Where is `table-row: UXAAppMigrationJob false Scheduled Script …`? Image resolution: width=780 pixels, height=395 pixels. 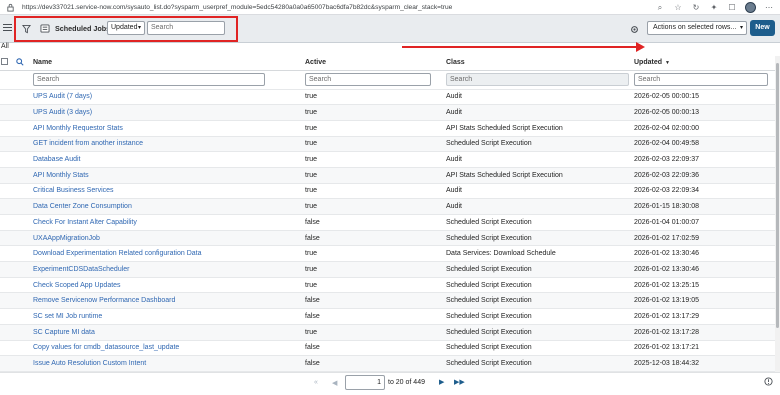 table-row: UXAAppMigrationJob false Scheduled Script … is located at coordinates (387, 238).